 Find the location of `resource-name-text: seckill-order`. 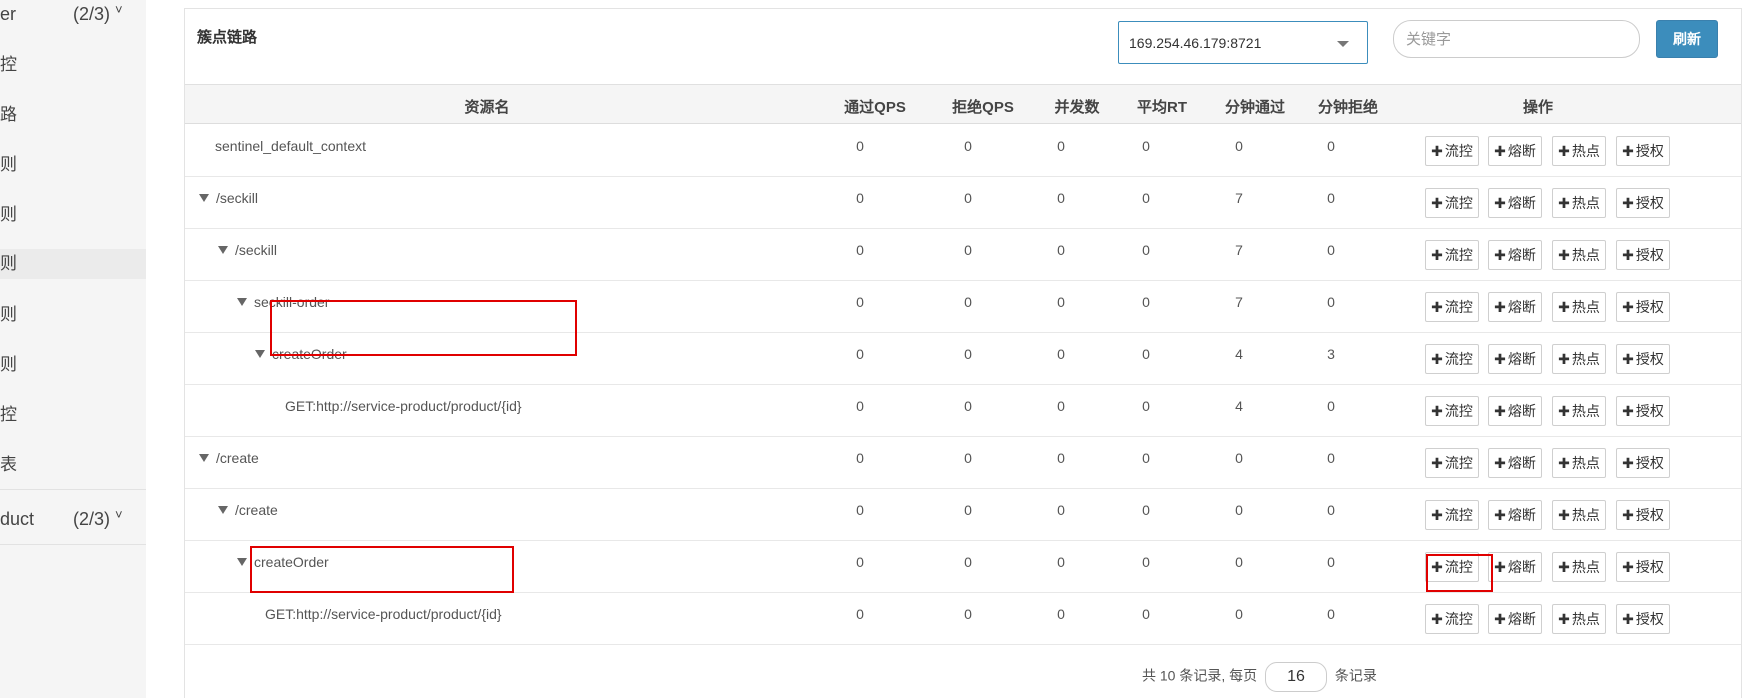

resource-name-text: seckill-order is located at coordinates (292, 302).